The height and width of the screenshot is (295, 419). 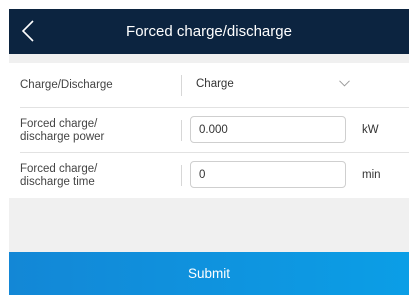 I want to click on page-title: Forced charge/discharge, so click(x=209, y=31).